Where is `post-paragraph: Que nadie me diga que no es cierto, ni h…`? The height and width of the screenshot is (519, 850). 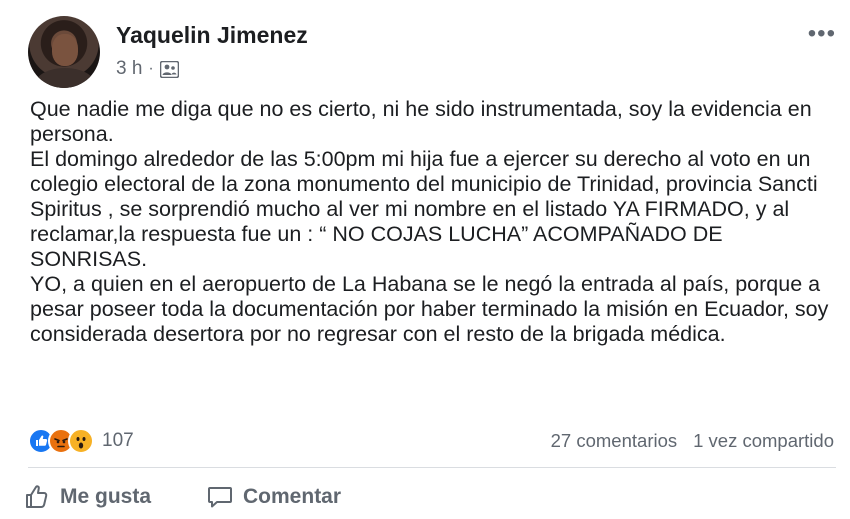
post-paragraph: Que nadie me diga que no es cierto, ni h… is located at coordinates (421, 121).